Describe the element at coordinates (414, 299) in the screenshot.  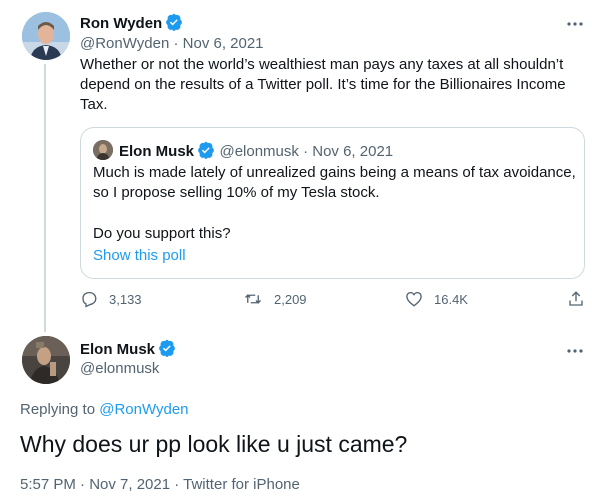
I see `heart-icon` at that location.